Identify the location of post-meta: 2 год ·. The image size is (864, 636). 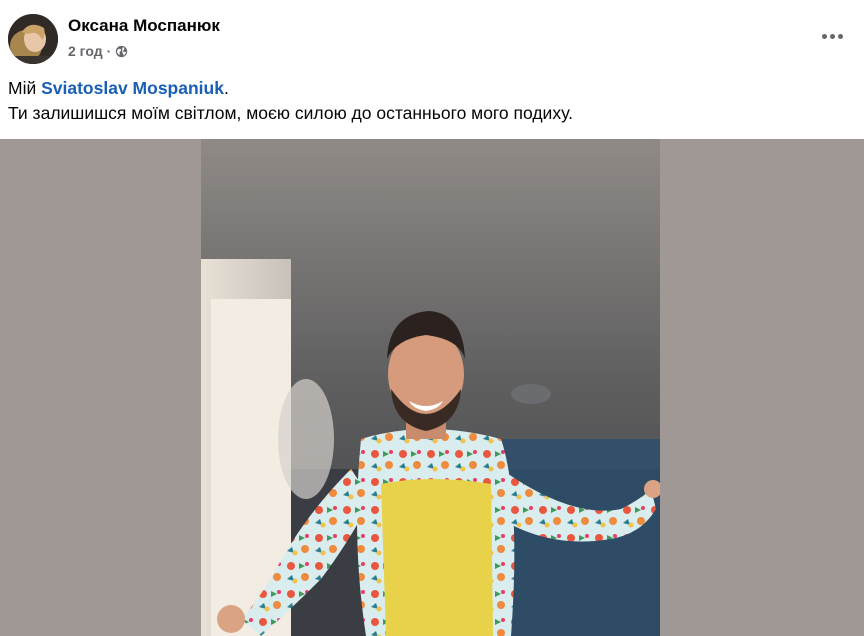
(98, 51).